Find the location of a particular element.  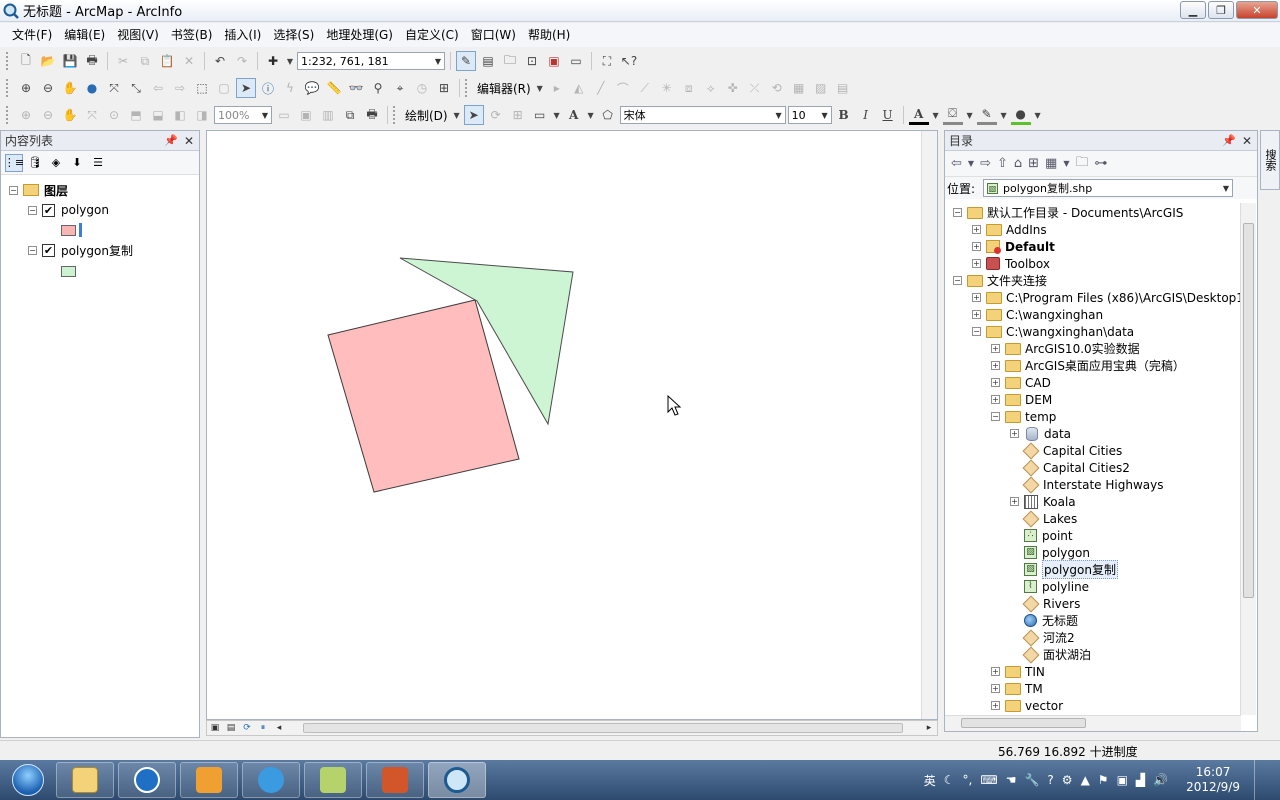

measure-icon: 📏 is located at coordinates (334, 88).